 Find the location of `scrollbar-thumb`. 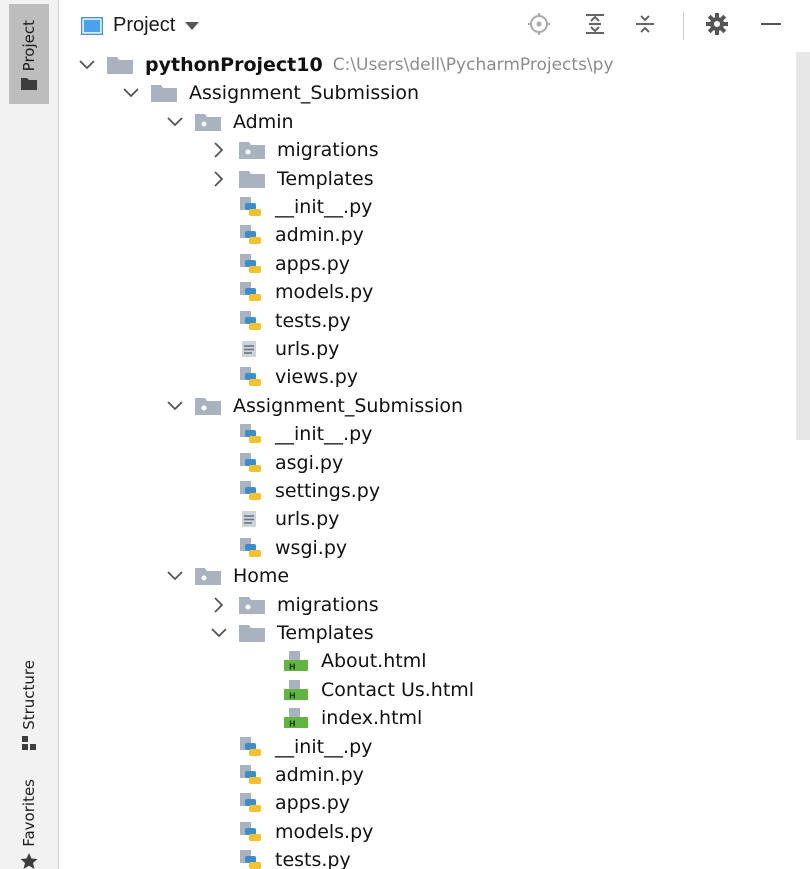

scrollbar-thumb is located at coordinates (803, 246).